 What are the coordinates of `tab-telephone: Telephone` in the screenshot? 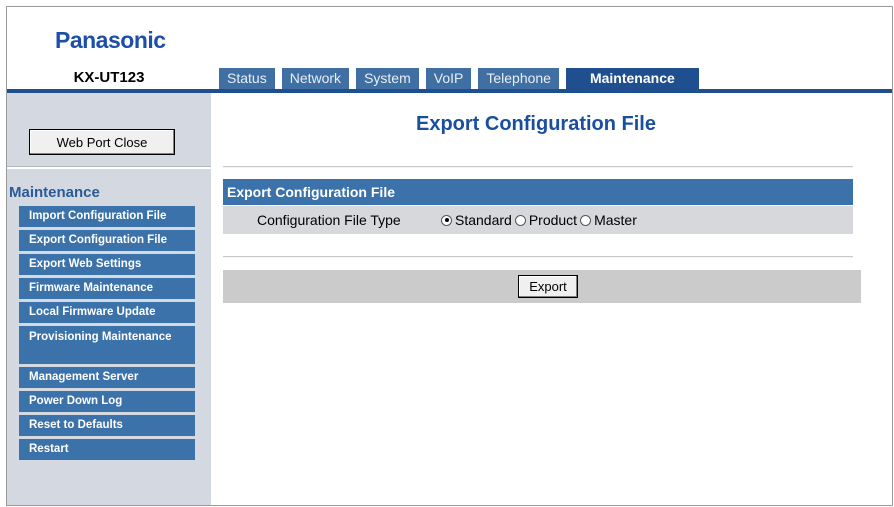 It's located at (518, 78).